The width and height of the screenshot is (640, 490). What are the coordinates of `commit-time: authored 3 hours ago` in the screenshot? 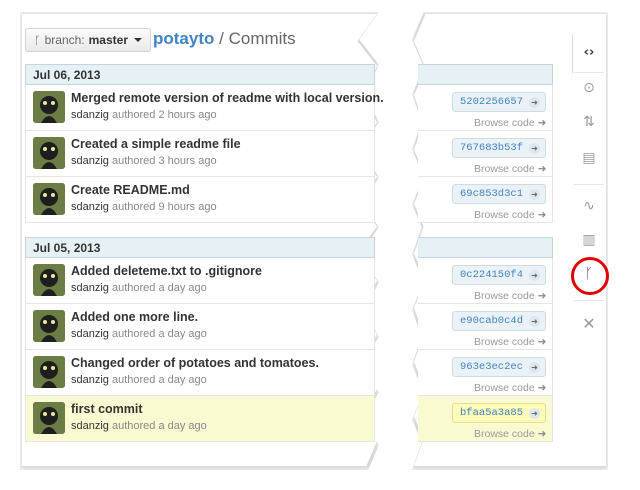 It's located at (164, 161).